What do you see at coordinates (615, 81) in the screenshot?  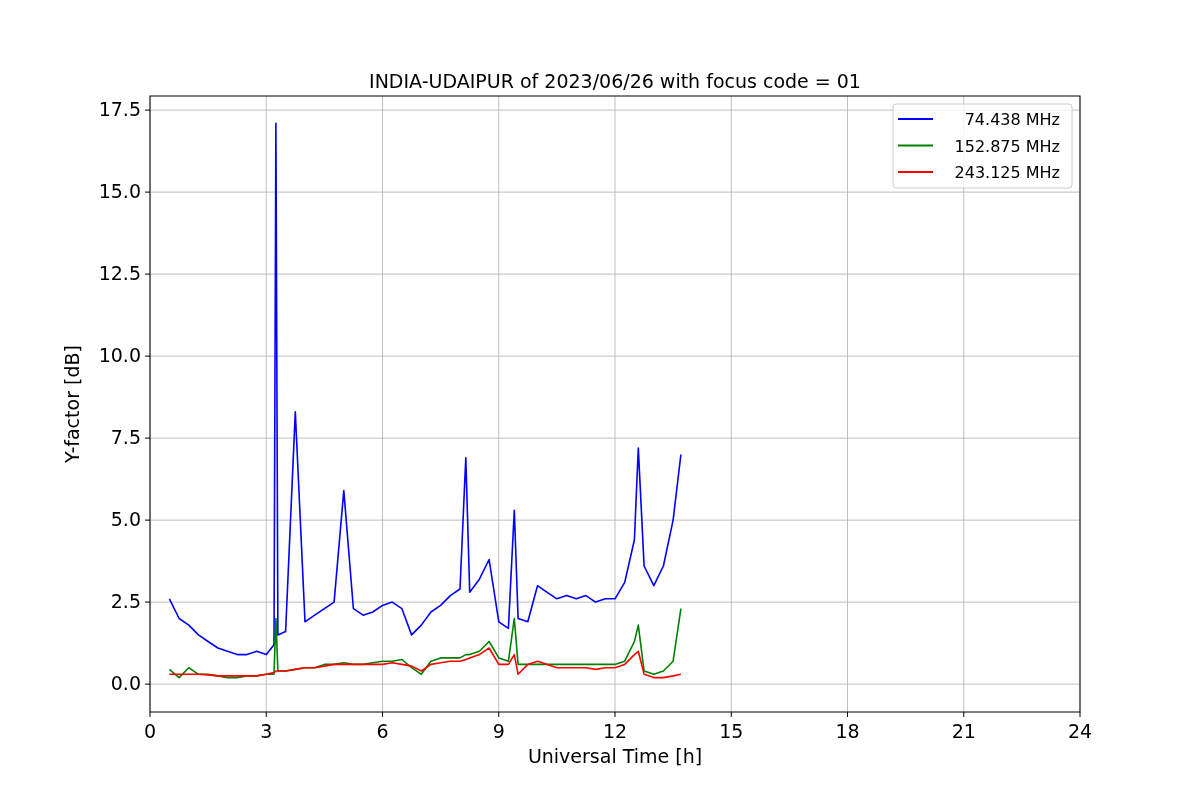 I see `chart-title: INDIA-UDAIPUR of 2023/06/26 with focus code = 01` at bounding box center [615, 81].